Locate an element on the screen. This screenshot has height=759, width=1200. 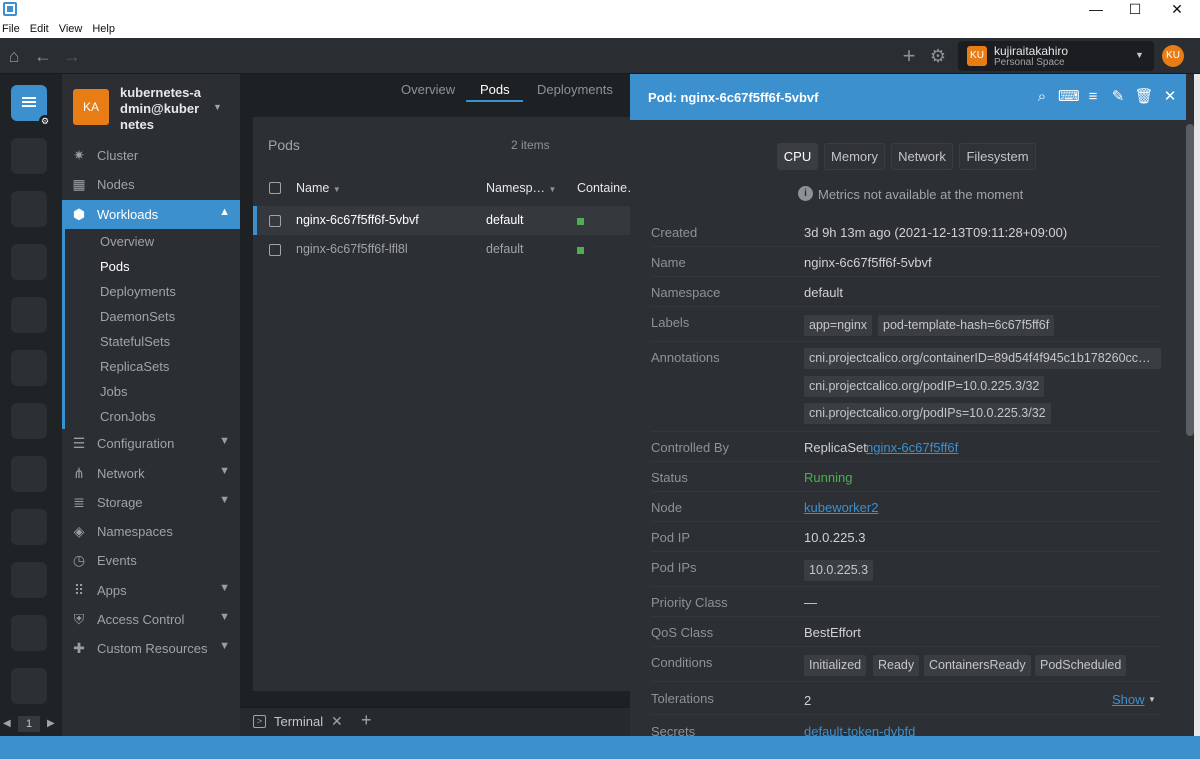
network-icon: ⋔ is located at coordinates (79, 473).